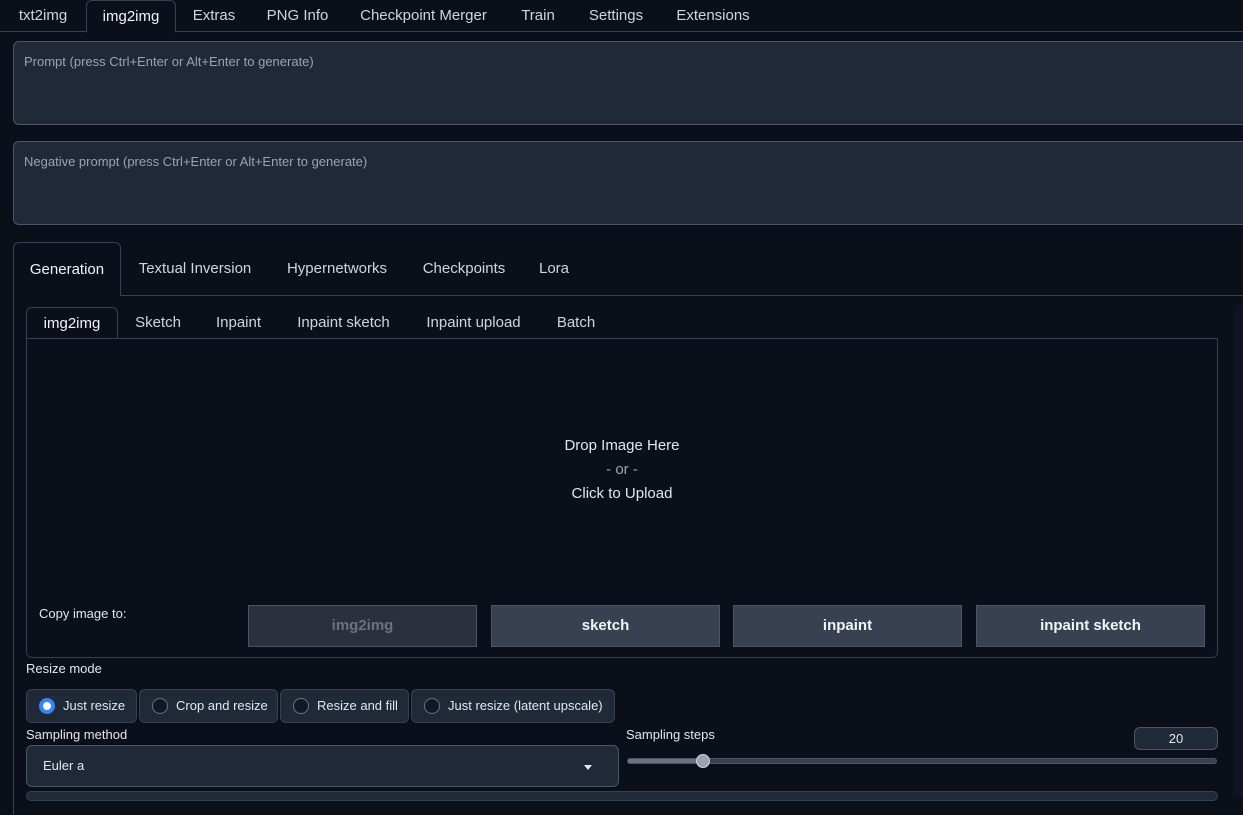 This screenshot has width=1243, height=815. What do you see at coordinates (195, 269) in the screenshot?
I see `tab-textual-inversion: Textual Inversion` at bounding box center [195, 269].